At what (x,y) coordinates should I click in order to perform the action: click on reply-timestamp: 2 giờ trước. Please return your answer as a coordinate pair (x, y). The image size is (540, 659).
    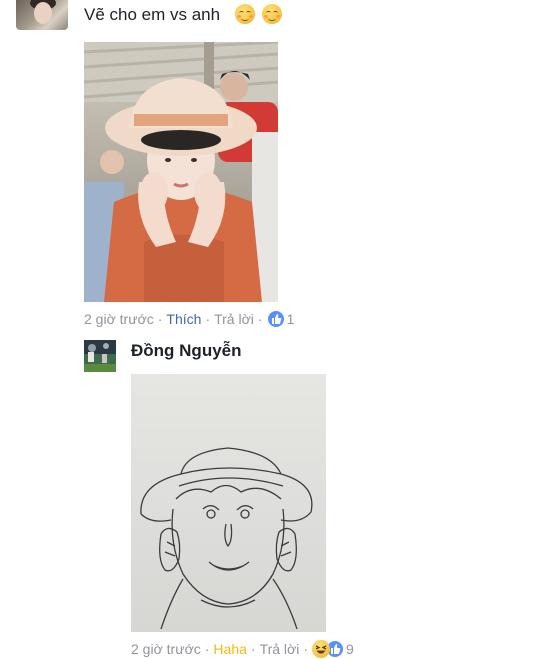
    Looking at the image, I should click on (166, 649).